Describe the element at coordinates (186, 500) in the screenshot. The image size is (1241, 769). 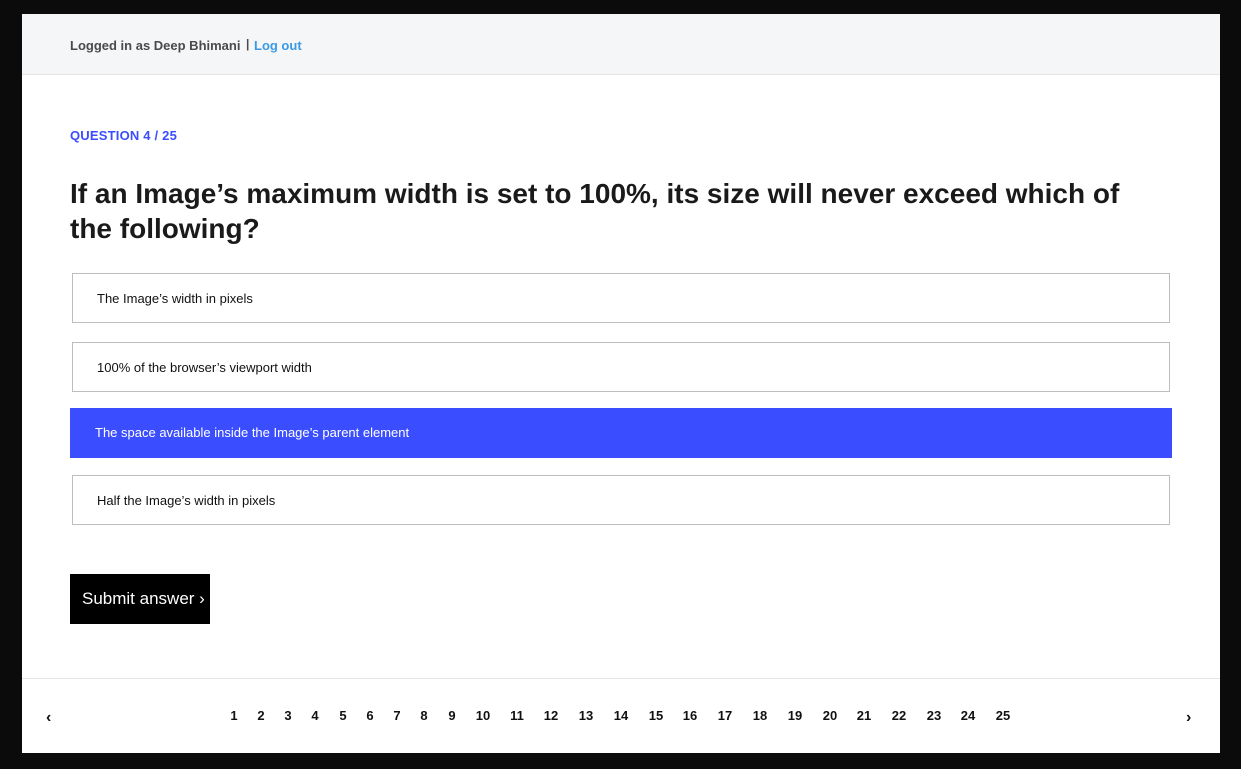
I see `answer-label: Half the Image’s width in pixels` at that location.